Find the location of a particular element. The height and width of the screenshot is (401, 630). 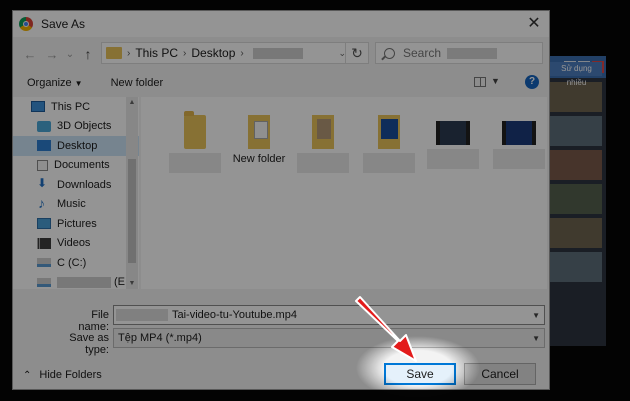

nav-item-c-drive: C (C:) is located at coordinates (76, 263).